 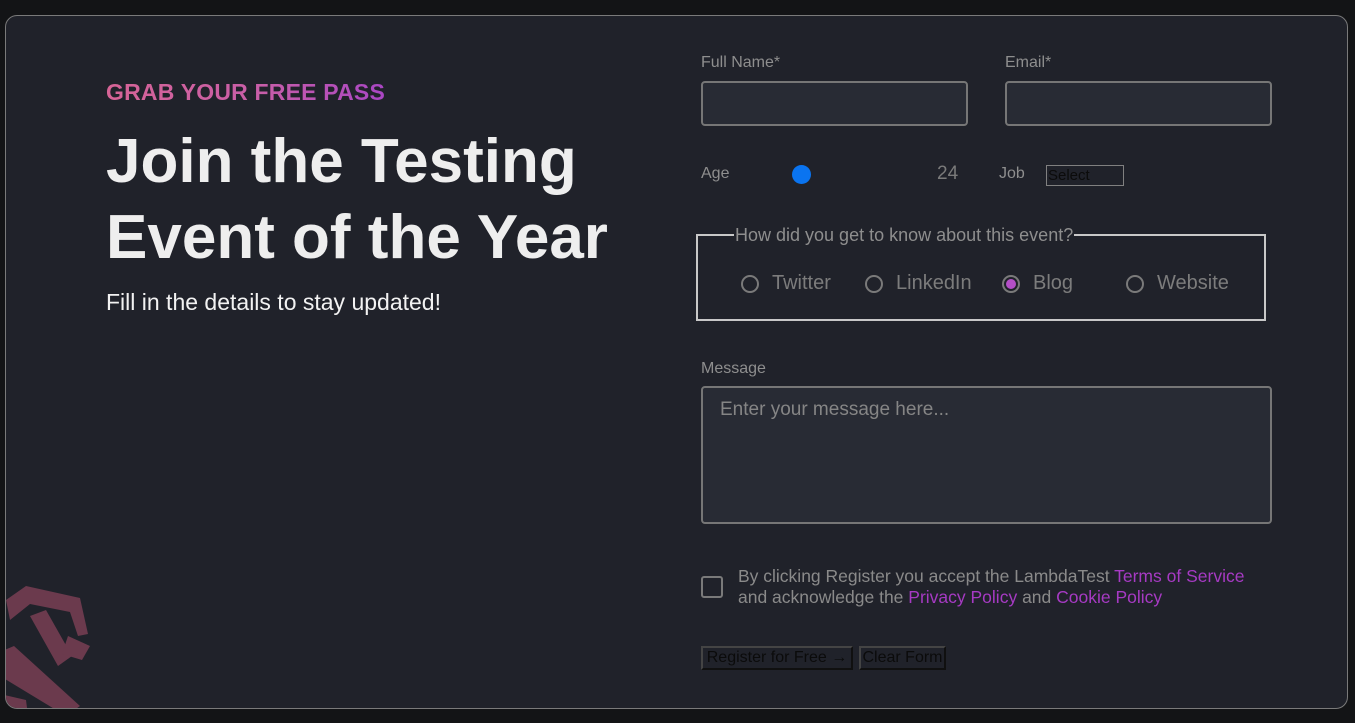 I want to click on radio-website: Website, so click(x=1177, y=283).